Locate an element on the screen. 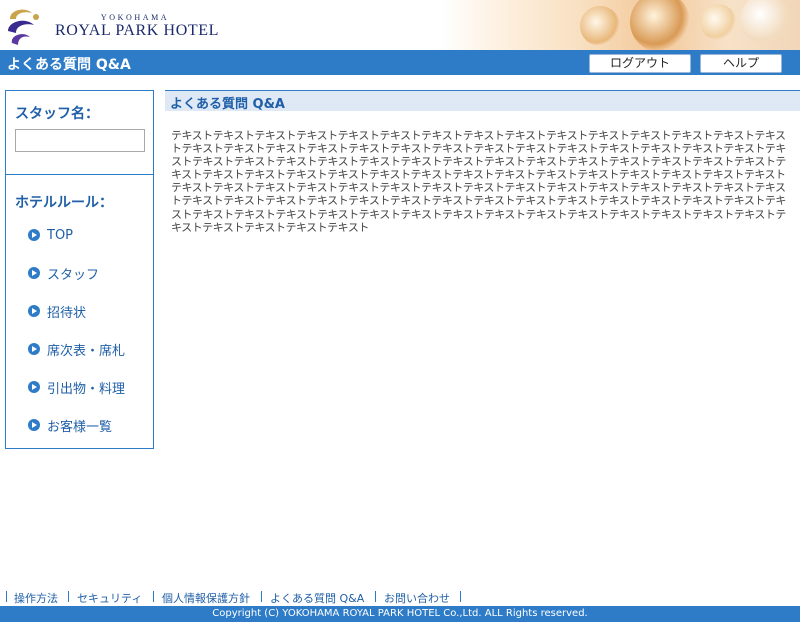 The width and height of the screenshot is (800, 622). help-button: ヘルプ is located at coordinates (741, 63).